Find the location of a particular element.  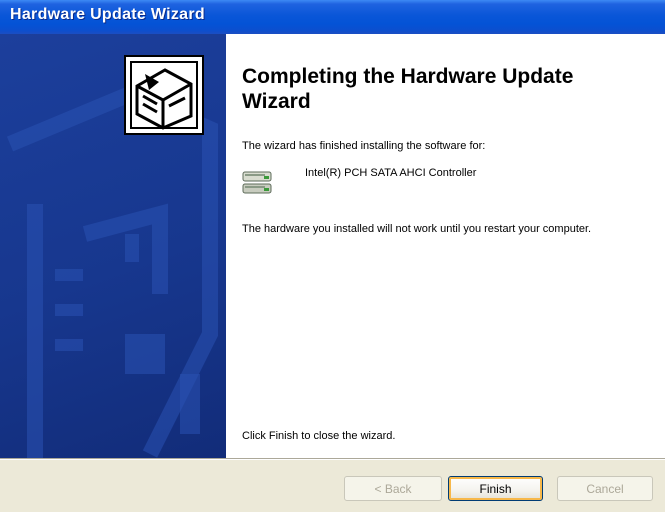

button-separator is located at coordinates (332, 459).